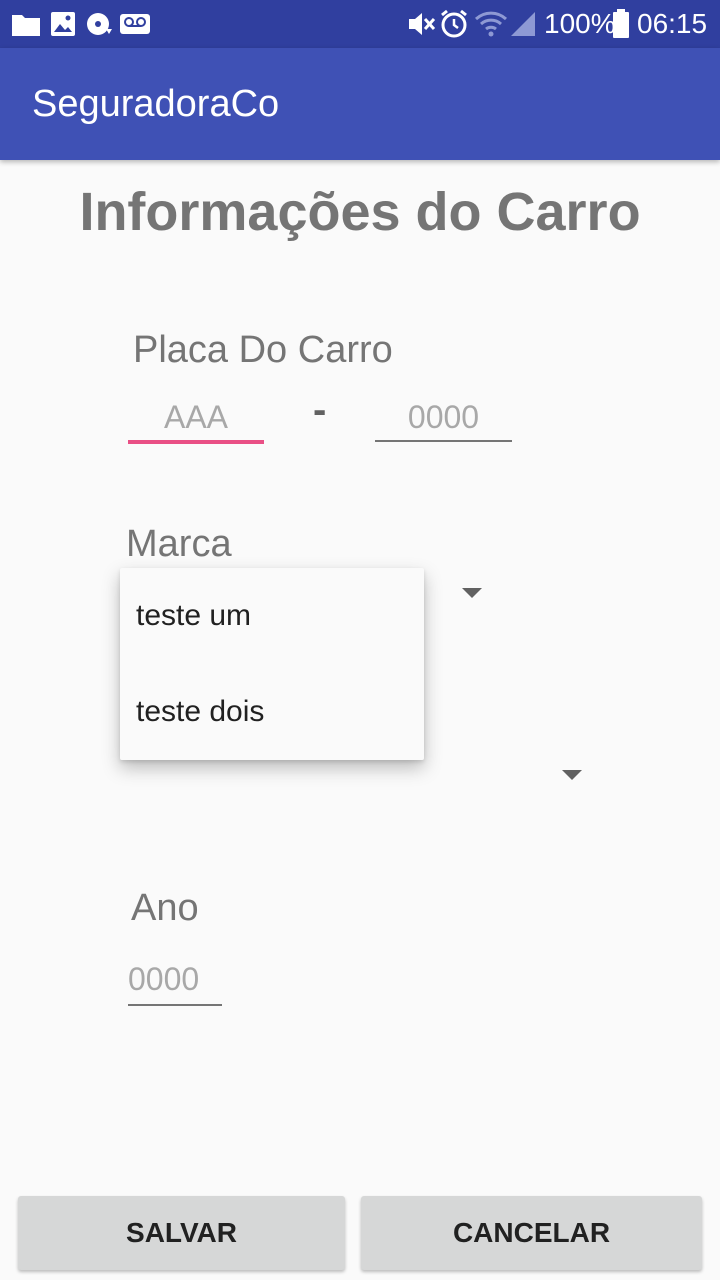 The width and height of the screenshot is (720, 1280). I want to click on brand-dropdown-arrow-icon, so click(472, 593).